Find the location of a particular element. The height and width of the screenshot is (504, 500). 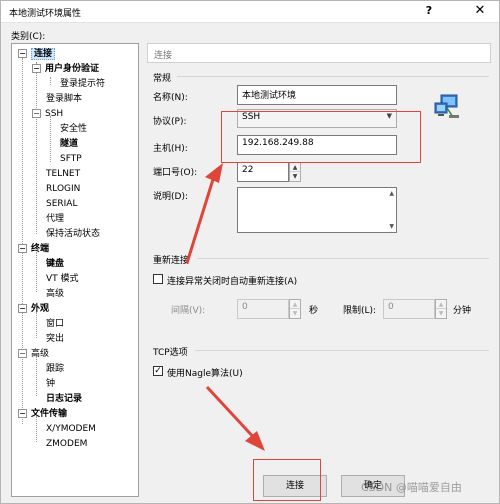

port-field: 22 is located at coordinates (263, 172).